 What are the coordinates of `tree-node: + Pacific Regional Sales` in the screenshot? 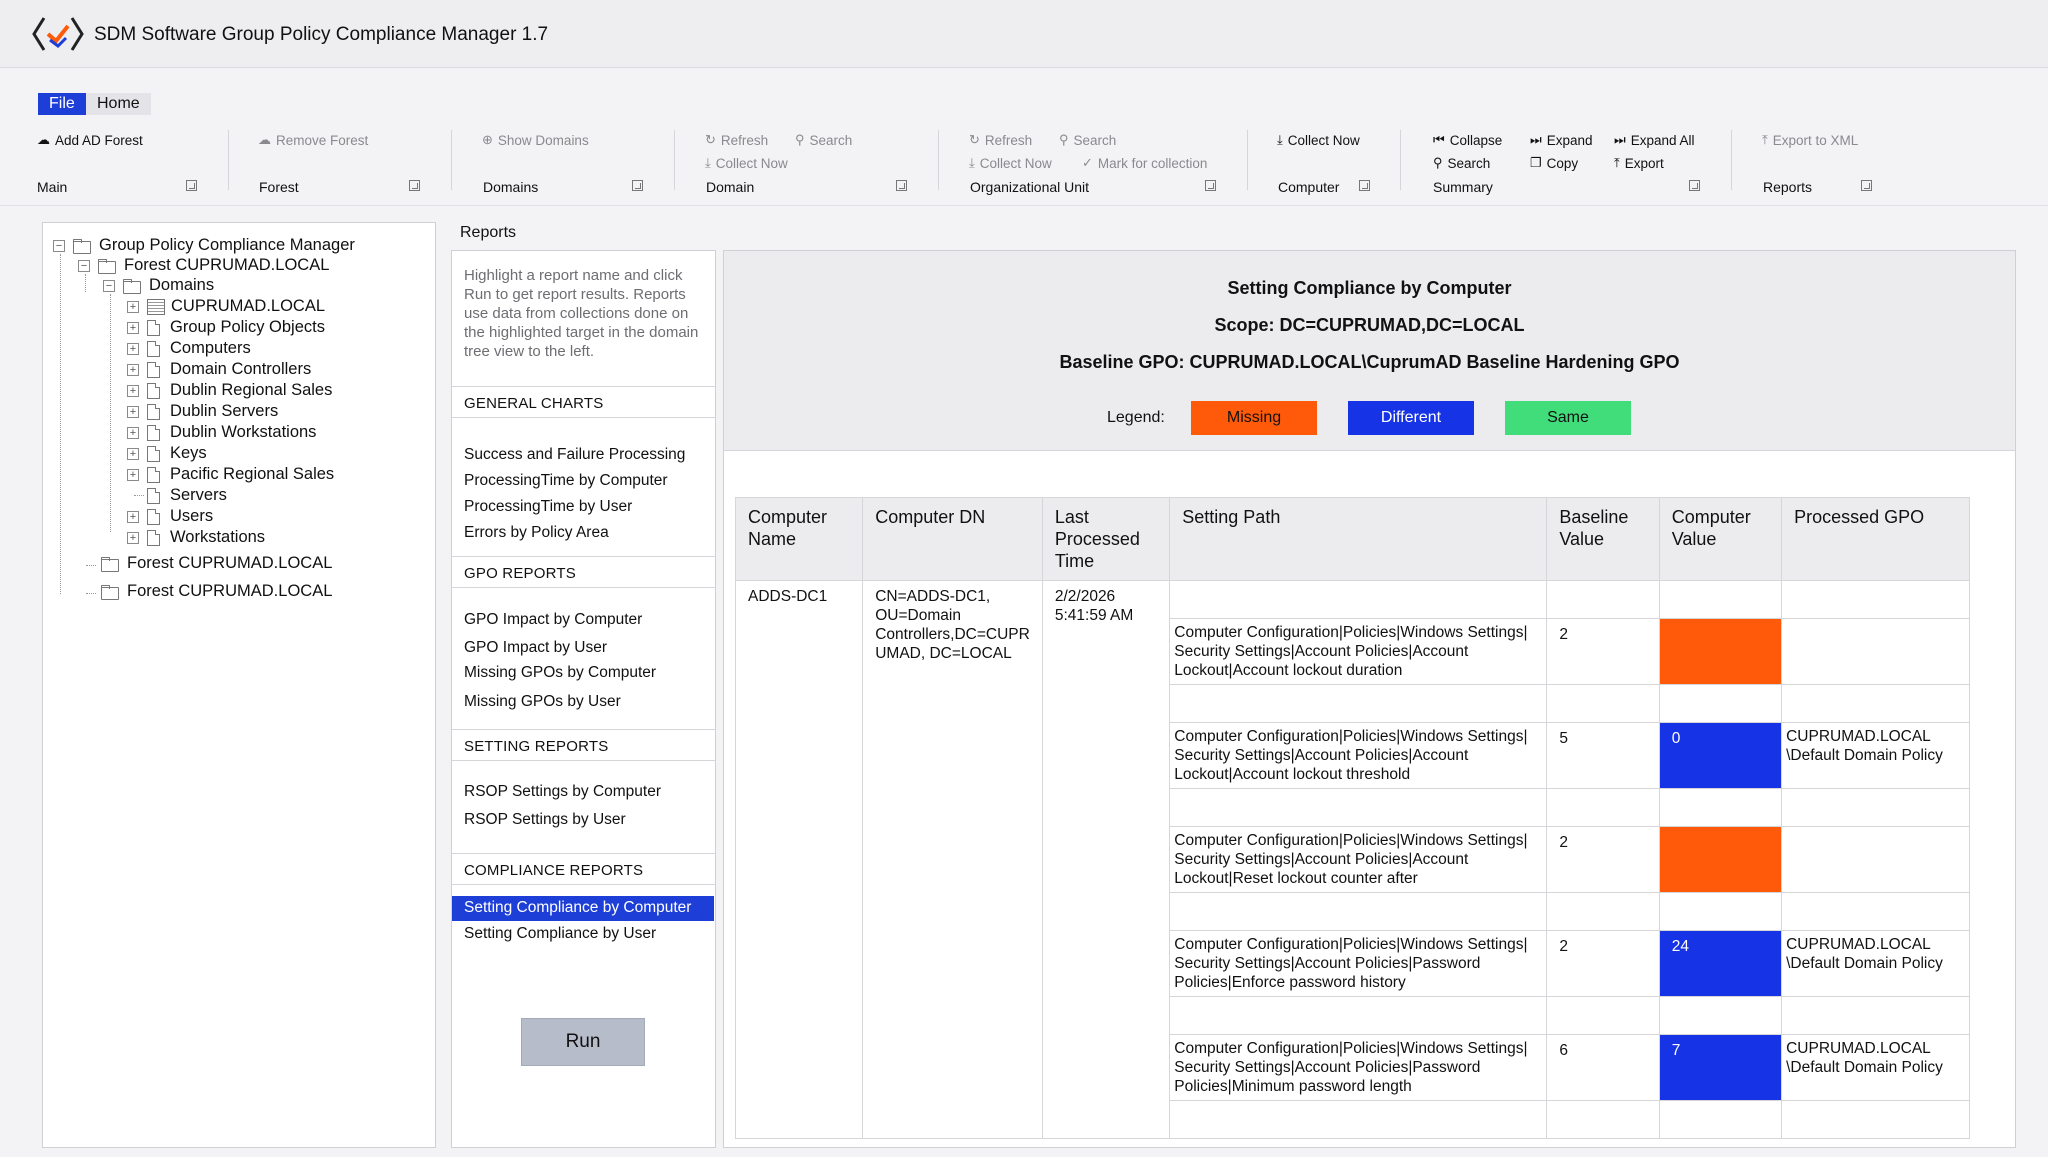 It's located at (230, 474).